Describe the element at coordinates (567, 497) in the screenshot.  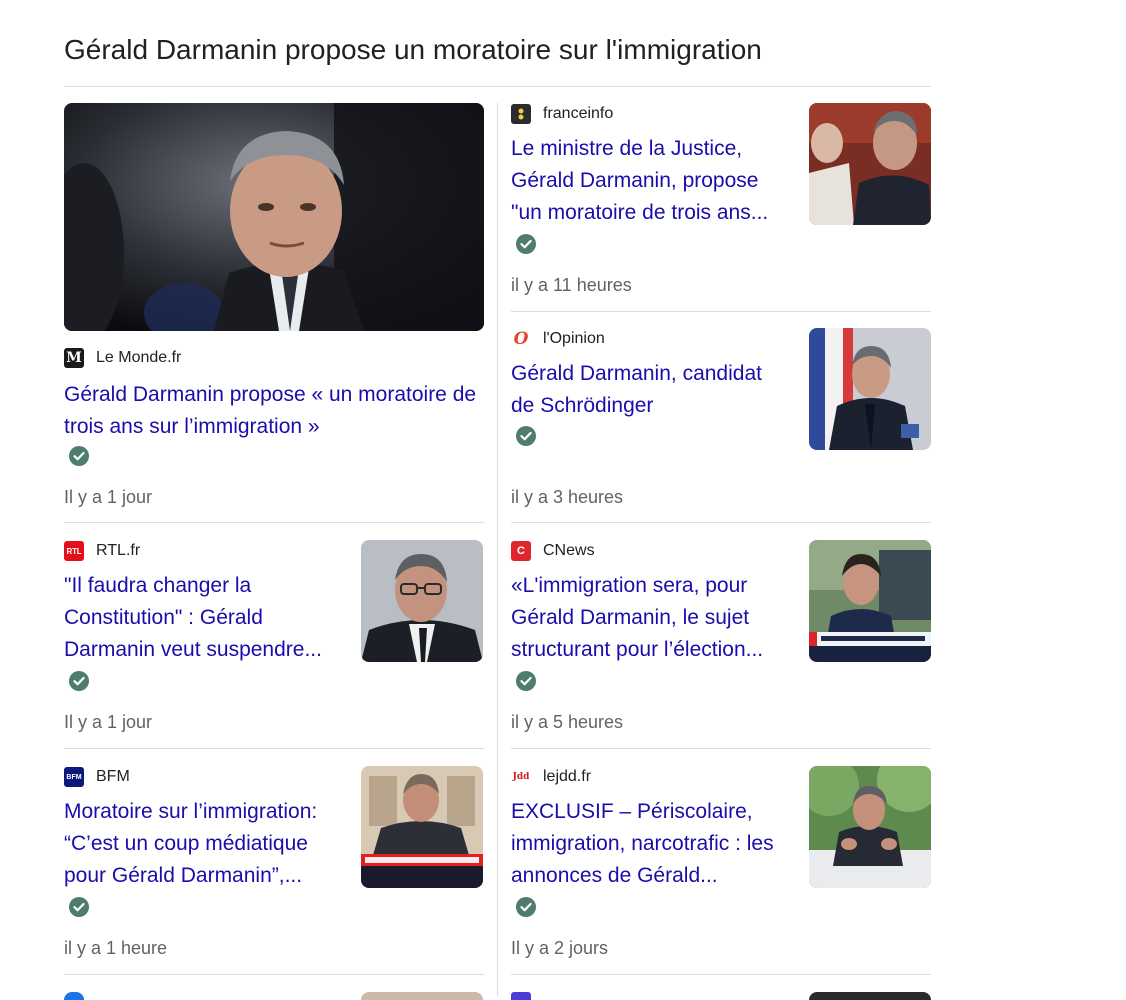
I see `timestamp: il y a 3 heures` at that location.